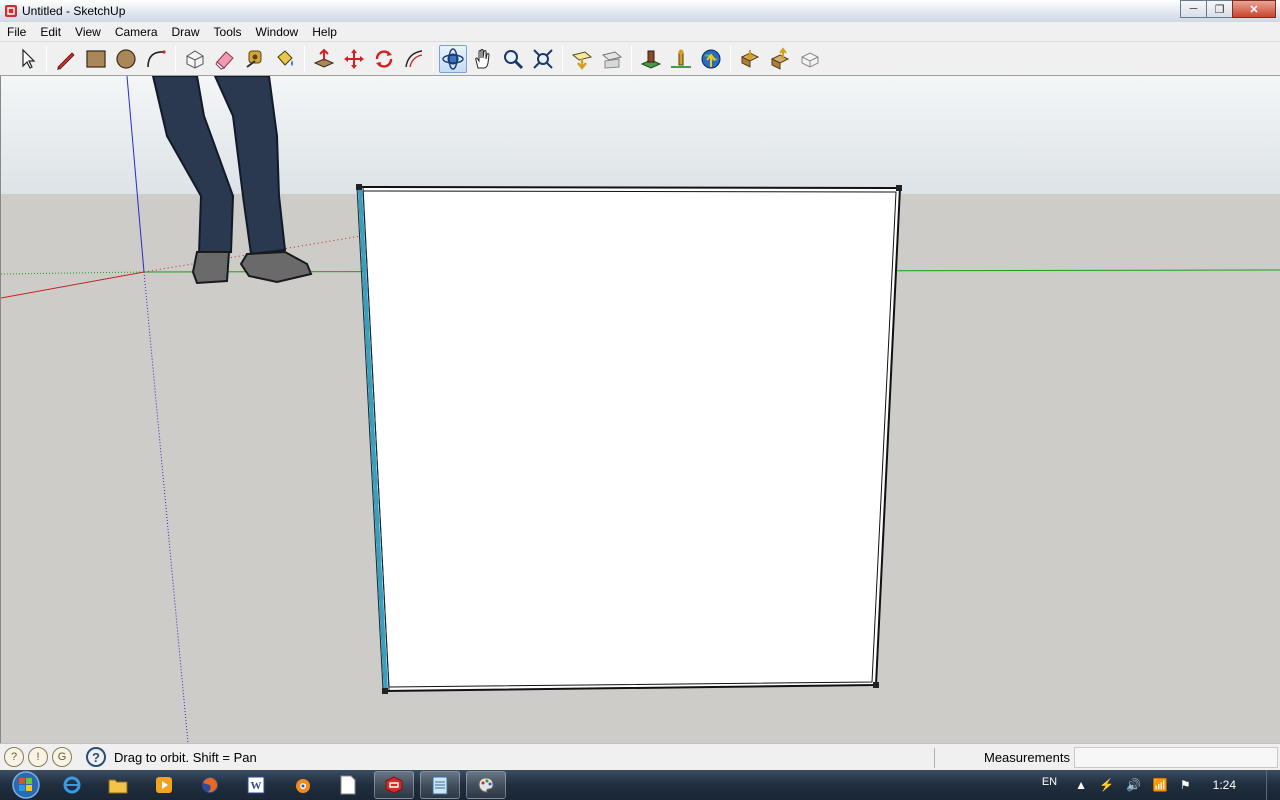 Image resolution: width=1280 pixels, height=800 pixels. Describe the element at coordinates (96, 59) in the screenshot. I see `rectangle-tool-button` at that location.